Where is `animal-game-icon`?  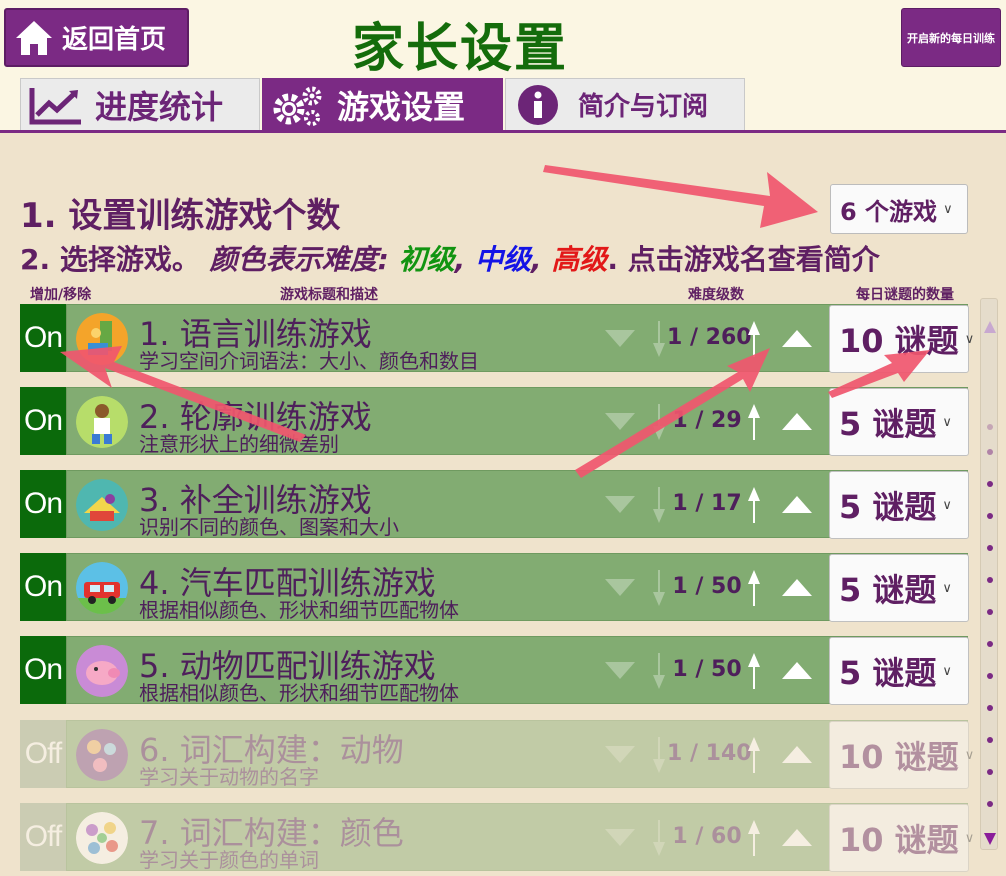
animal-game-icon is located at coordinates (102, 671).